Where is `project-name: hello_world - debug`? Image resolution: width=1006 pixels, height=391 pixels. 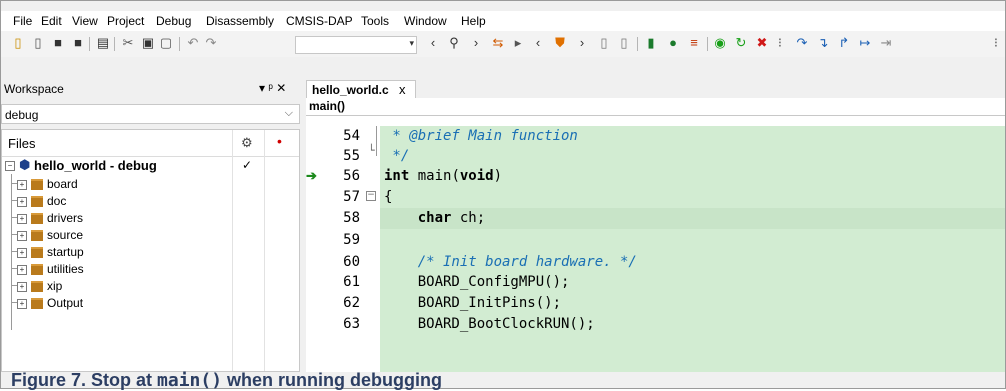
project-name: hello_world - debug is located at coordinates (95, 165).